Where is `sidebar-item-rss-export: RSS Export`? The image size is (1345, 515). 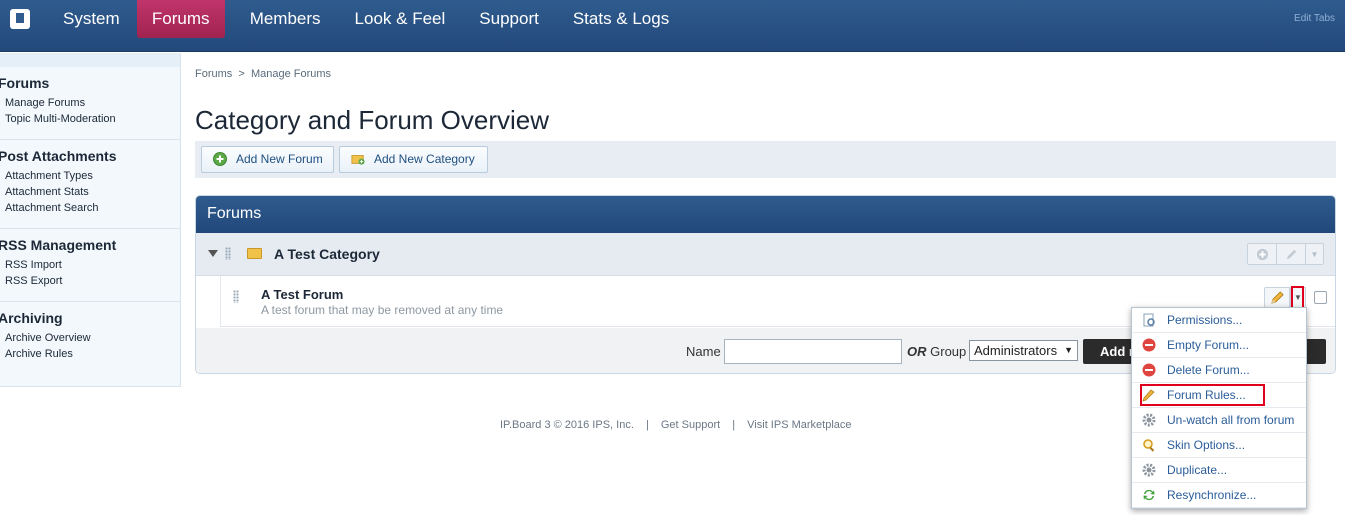
sidebar-item-rss-export: RSS Export is located at coordinates (92, 281).